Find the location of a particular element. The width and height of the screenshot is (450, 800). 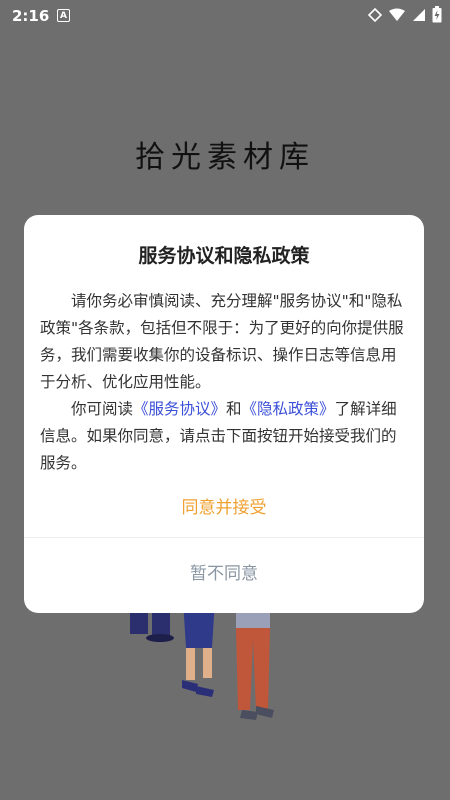

signal-icon is located at coordinates (419, 14).